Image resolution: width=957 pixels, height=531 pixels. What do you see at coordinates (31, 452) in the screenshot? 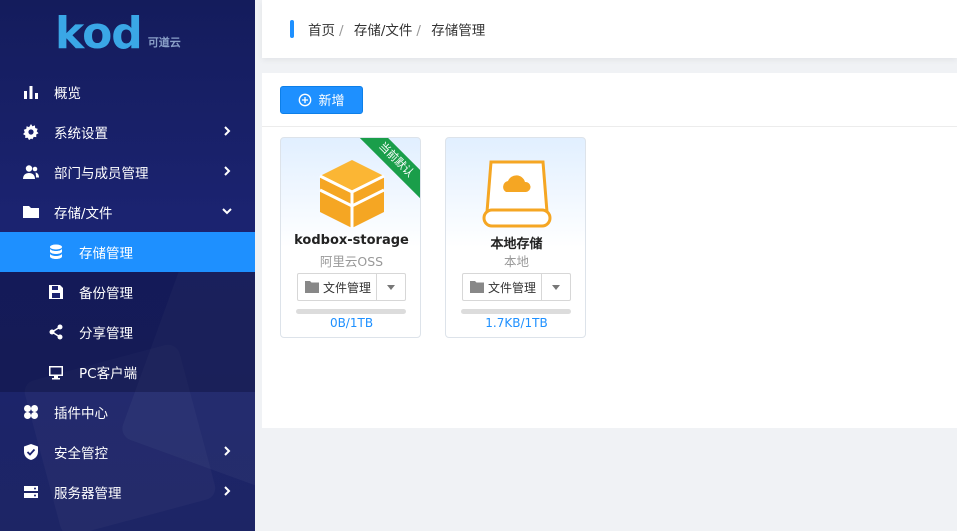
I see `shield-icon` at bounding box center [31, 452].